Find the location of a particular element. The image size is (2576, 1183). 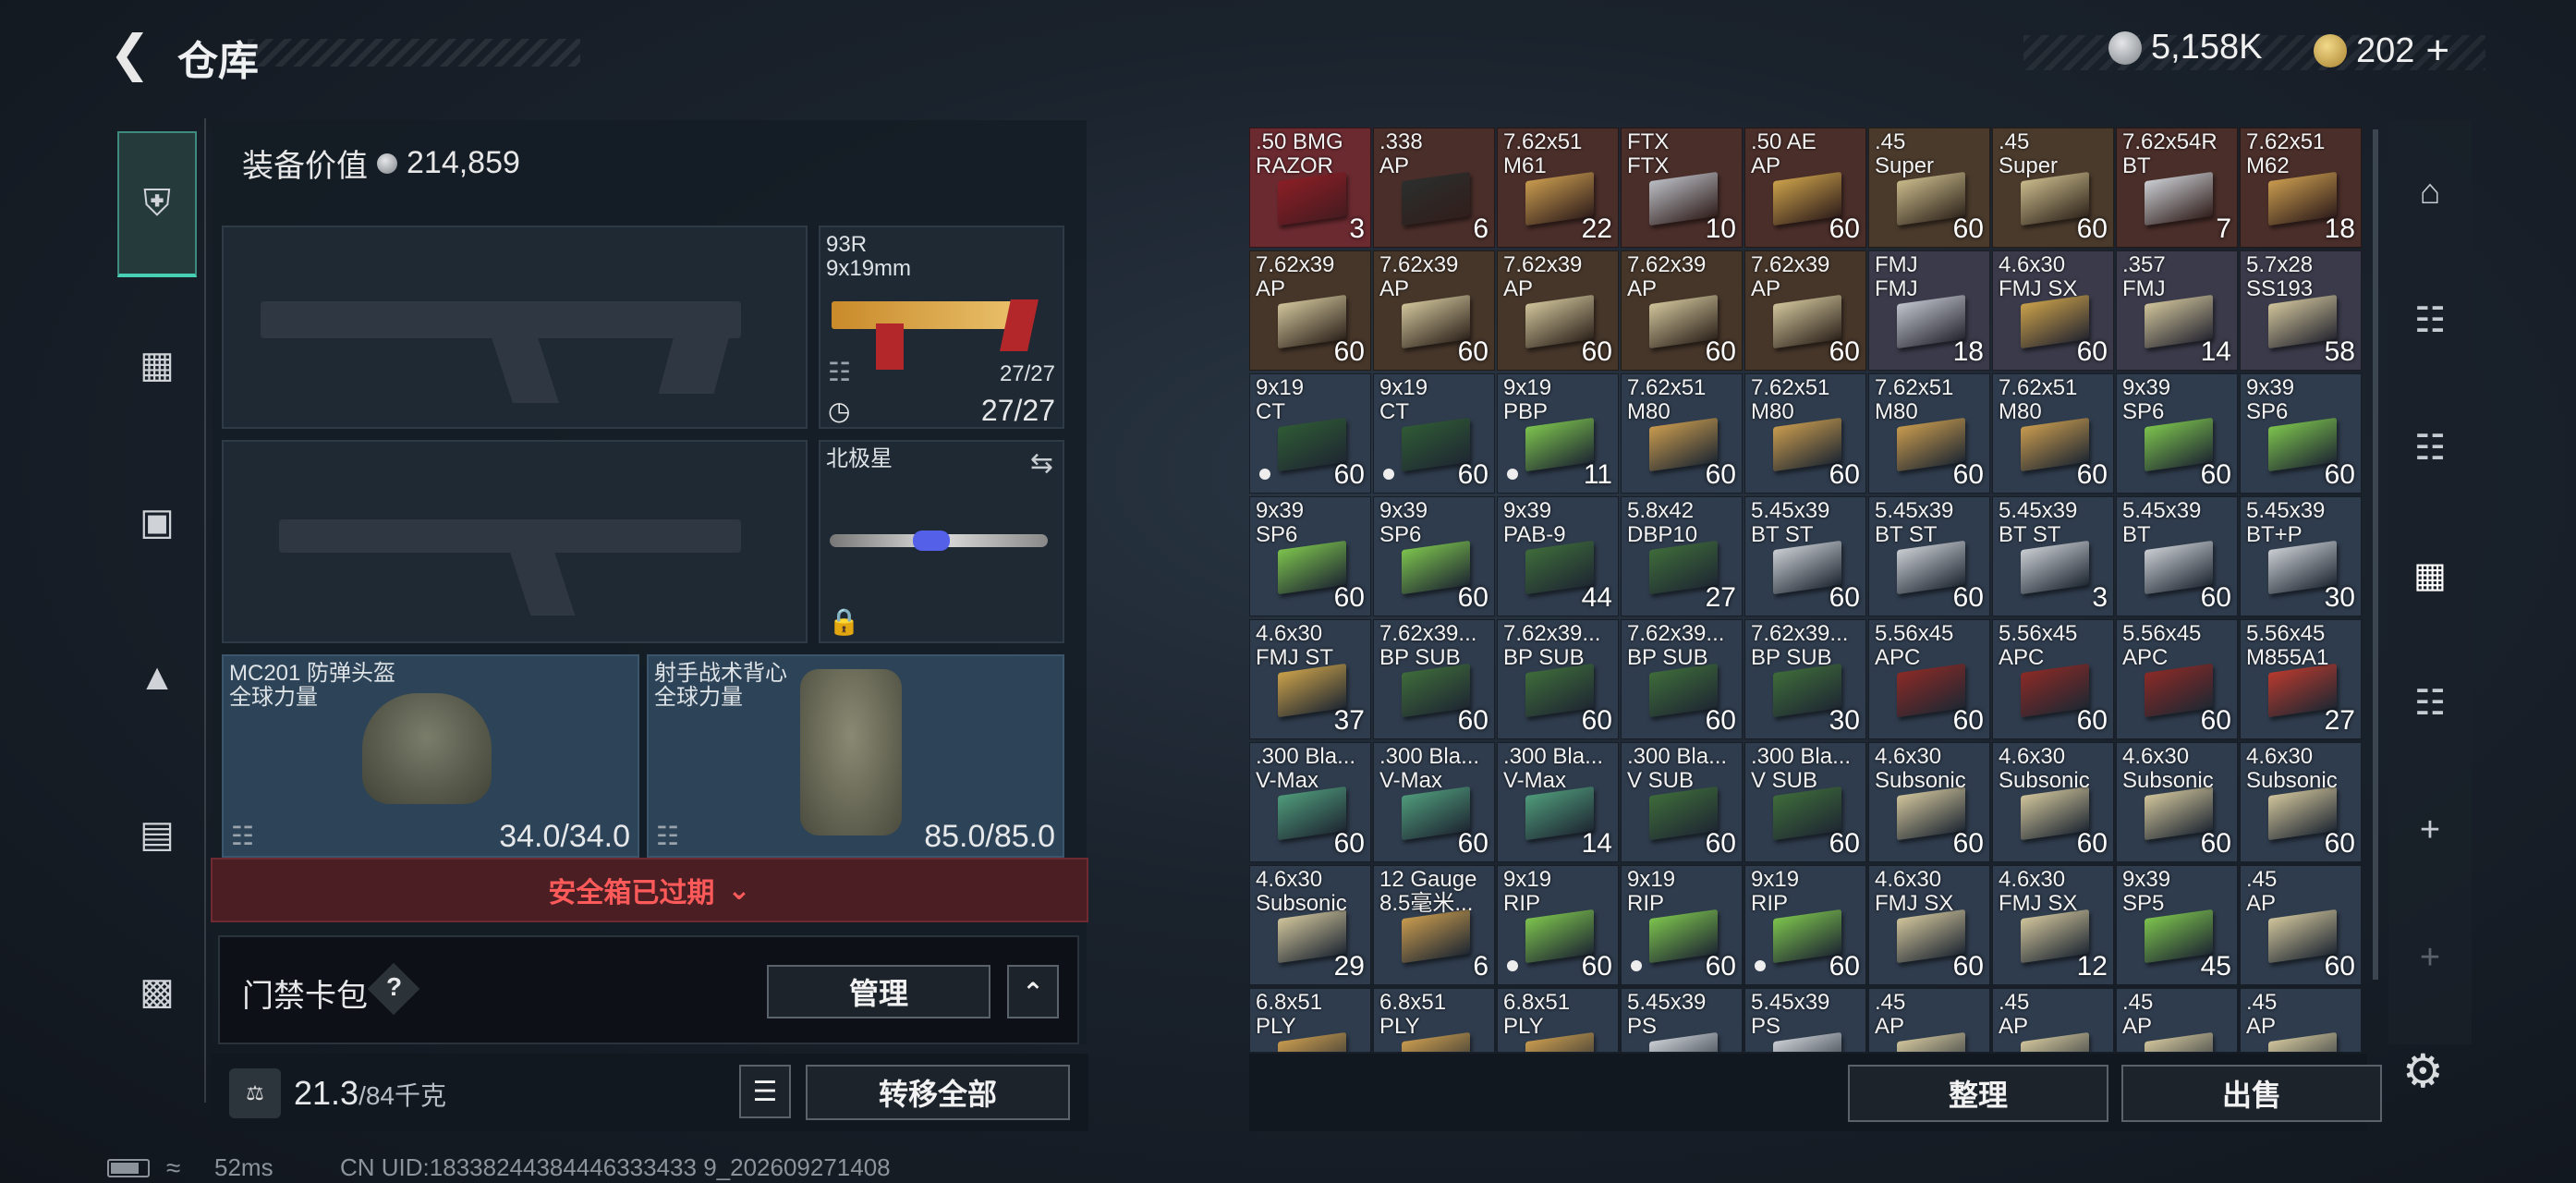

secondary-weapon-slot is located at coordinates (515, 541).